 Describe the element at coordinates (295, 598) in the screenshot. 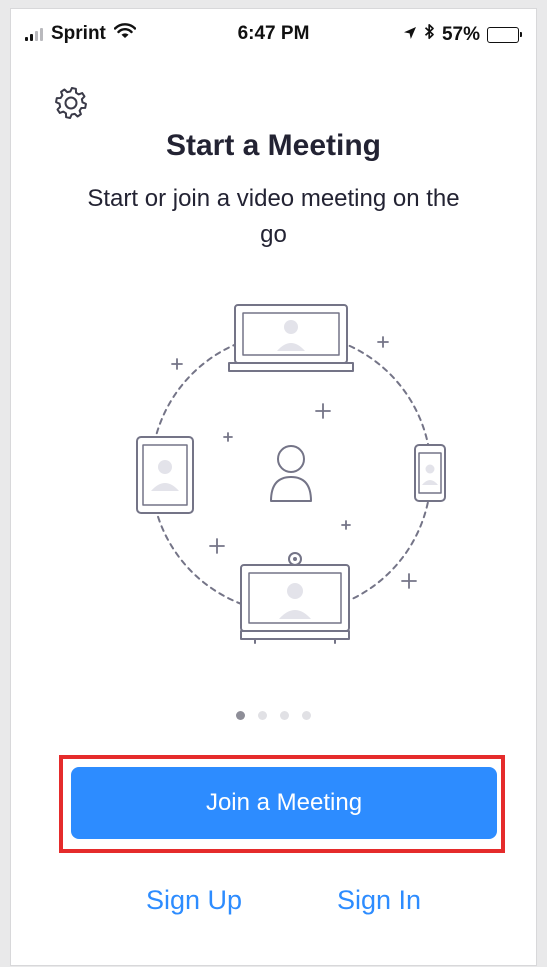

I see `room-system-icon` at that location.